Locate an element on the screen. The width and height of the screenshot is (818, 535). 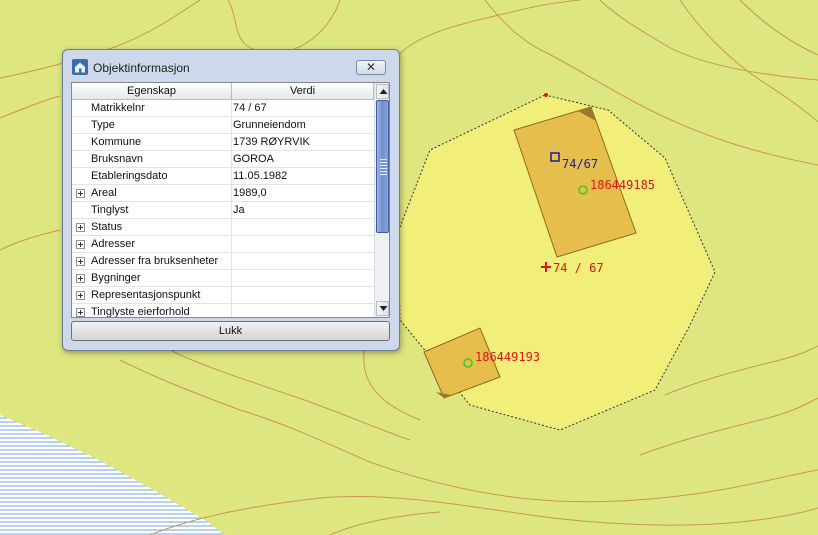
scroll-grip-icon is located at coordinates (383, 167).